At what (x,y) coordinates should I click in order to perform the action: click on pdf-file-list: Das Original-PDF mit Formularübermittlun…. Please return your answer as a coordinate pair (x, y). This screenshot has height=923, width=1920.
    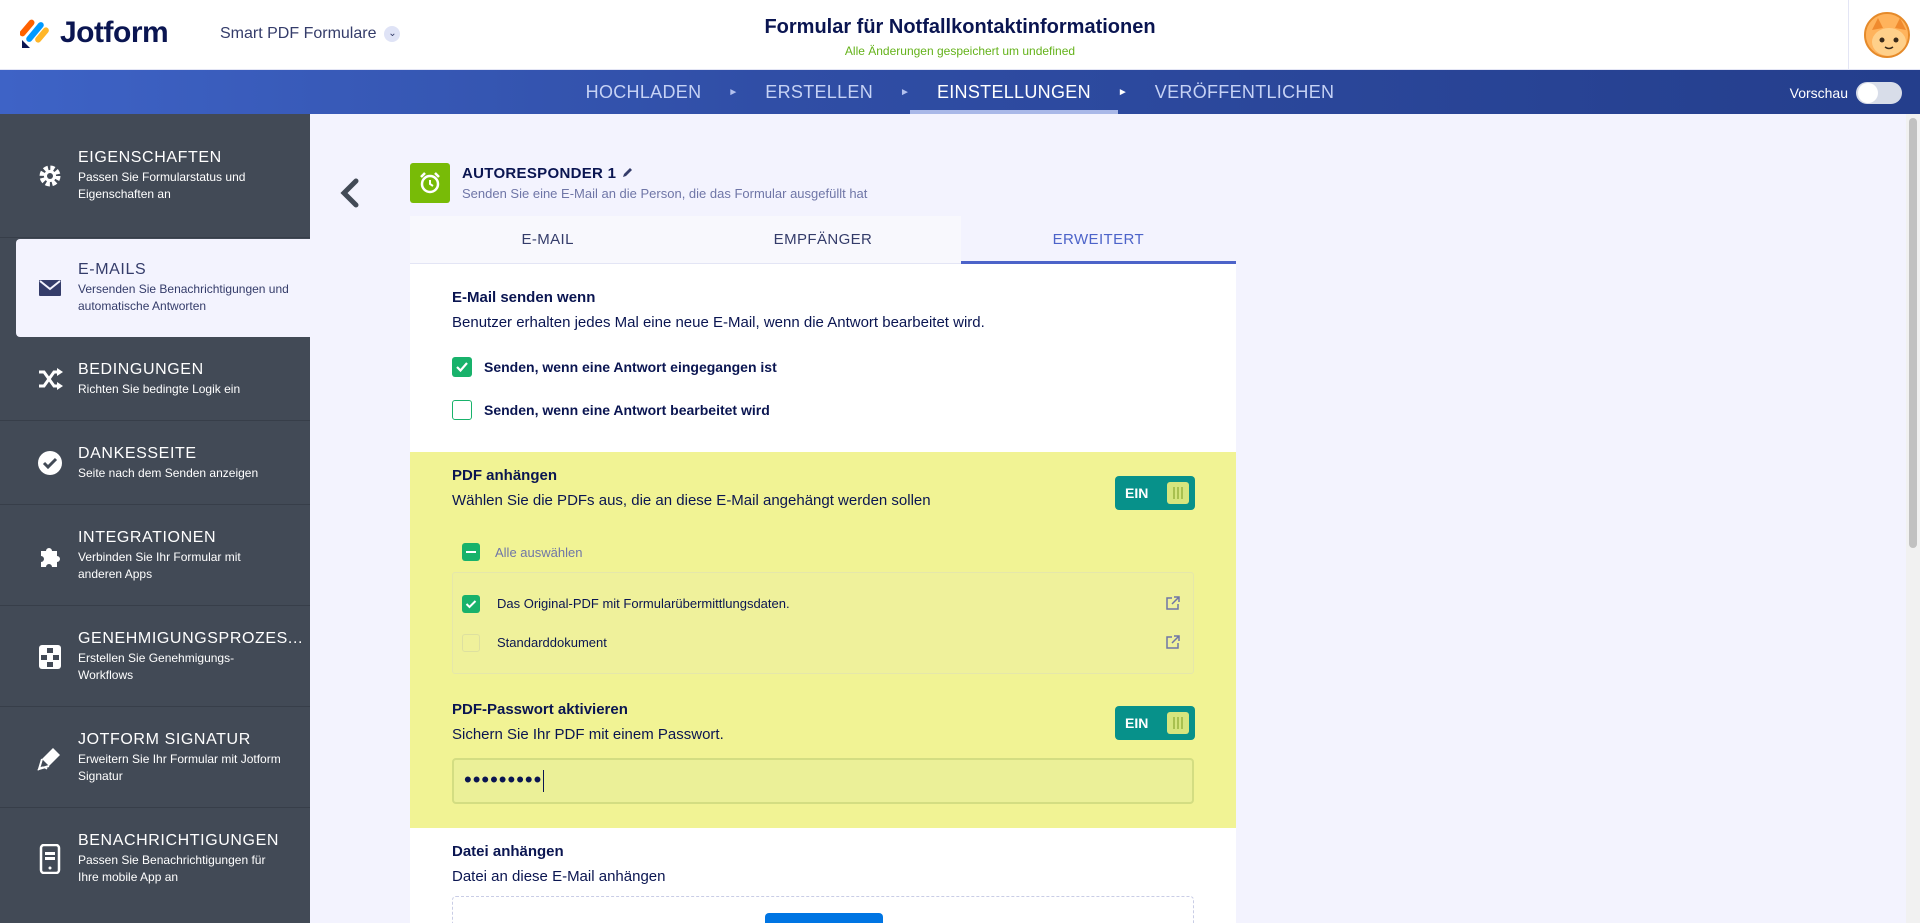
    Looking at the image, I should click on (823, 623).